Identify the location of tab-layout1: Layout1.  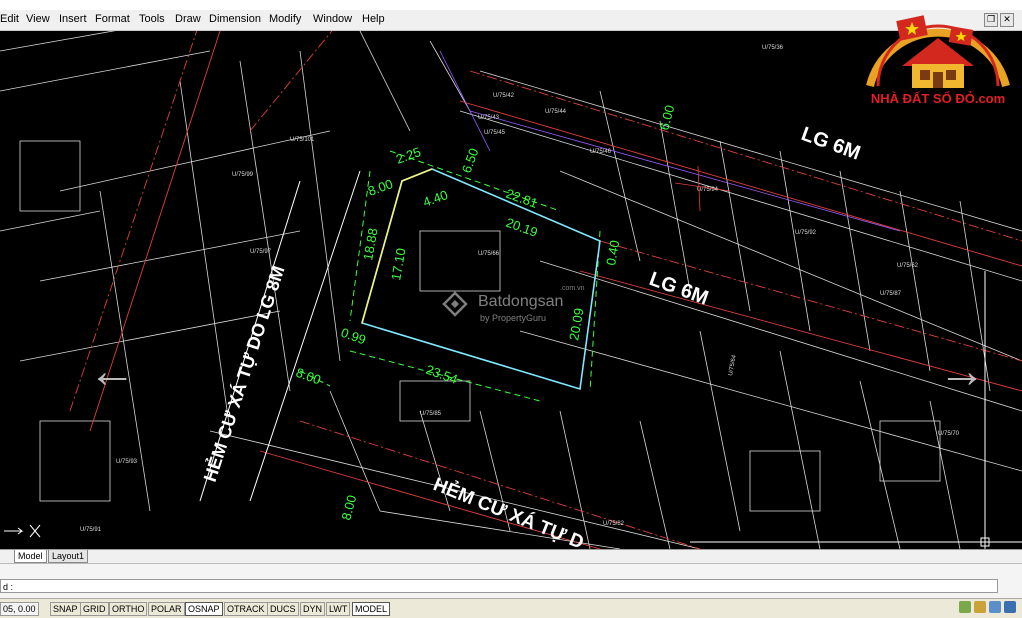
(68, 556).